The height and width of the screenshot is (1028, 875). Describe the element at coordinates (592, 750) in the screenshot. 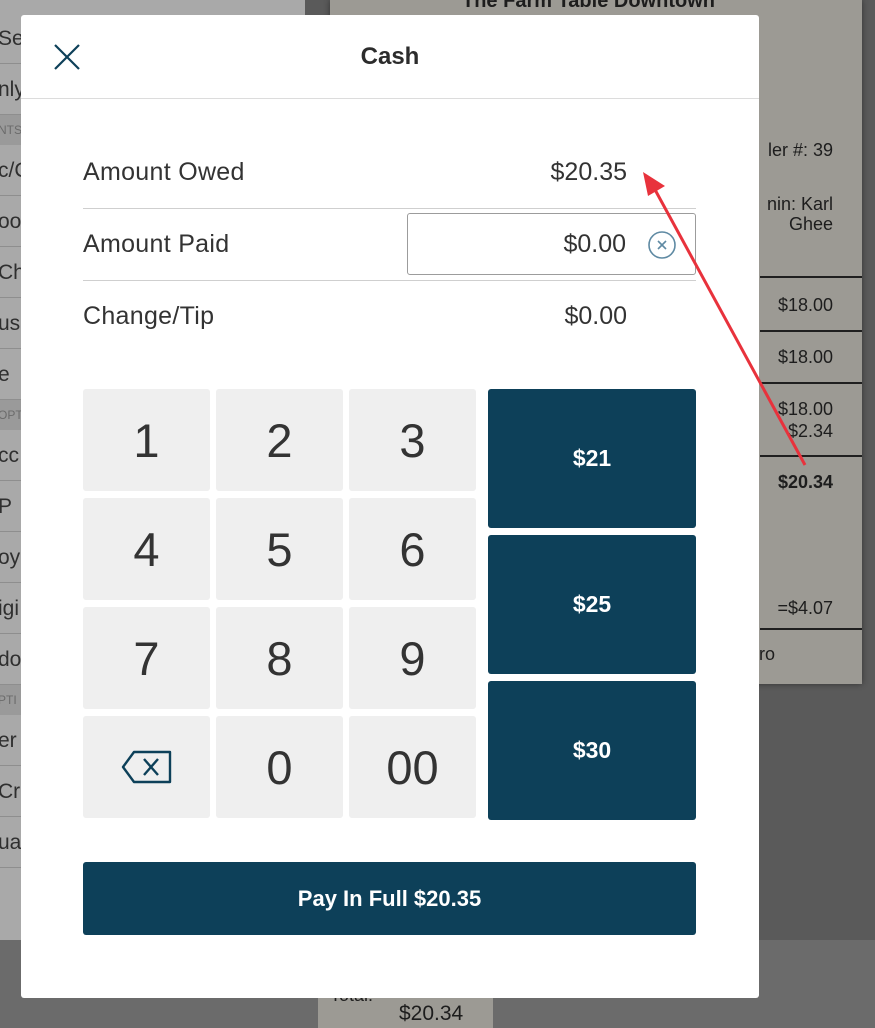

I see `quick-amount-30-button: $30` at that location.